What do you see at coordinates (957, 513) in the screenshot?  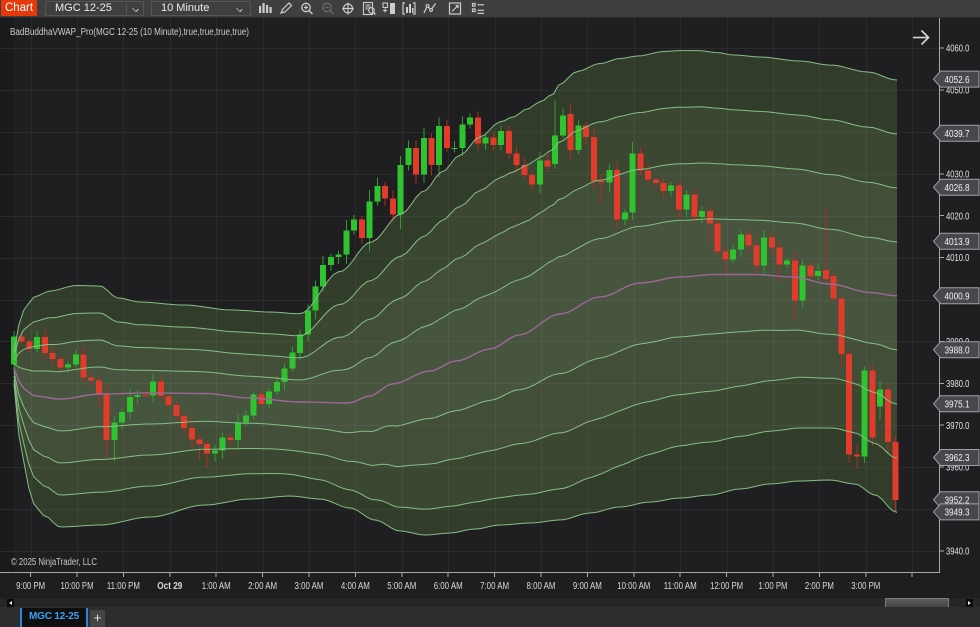 I see `svg-text: 3949.3` at bounding box center [957, 513].